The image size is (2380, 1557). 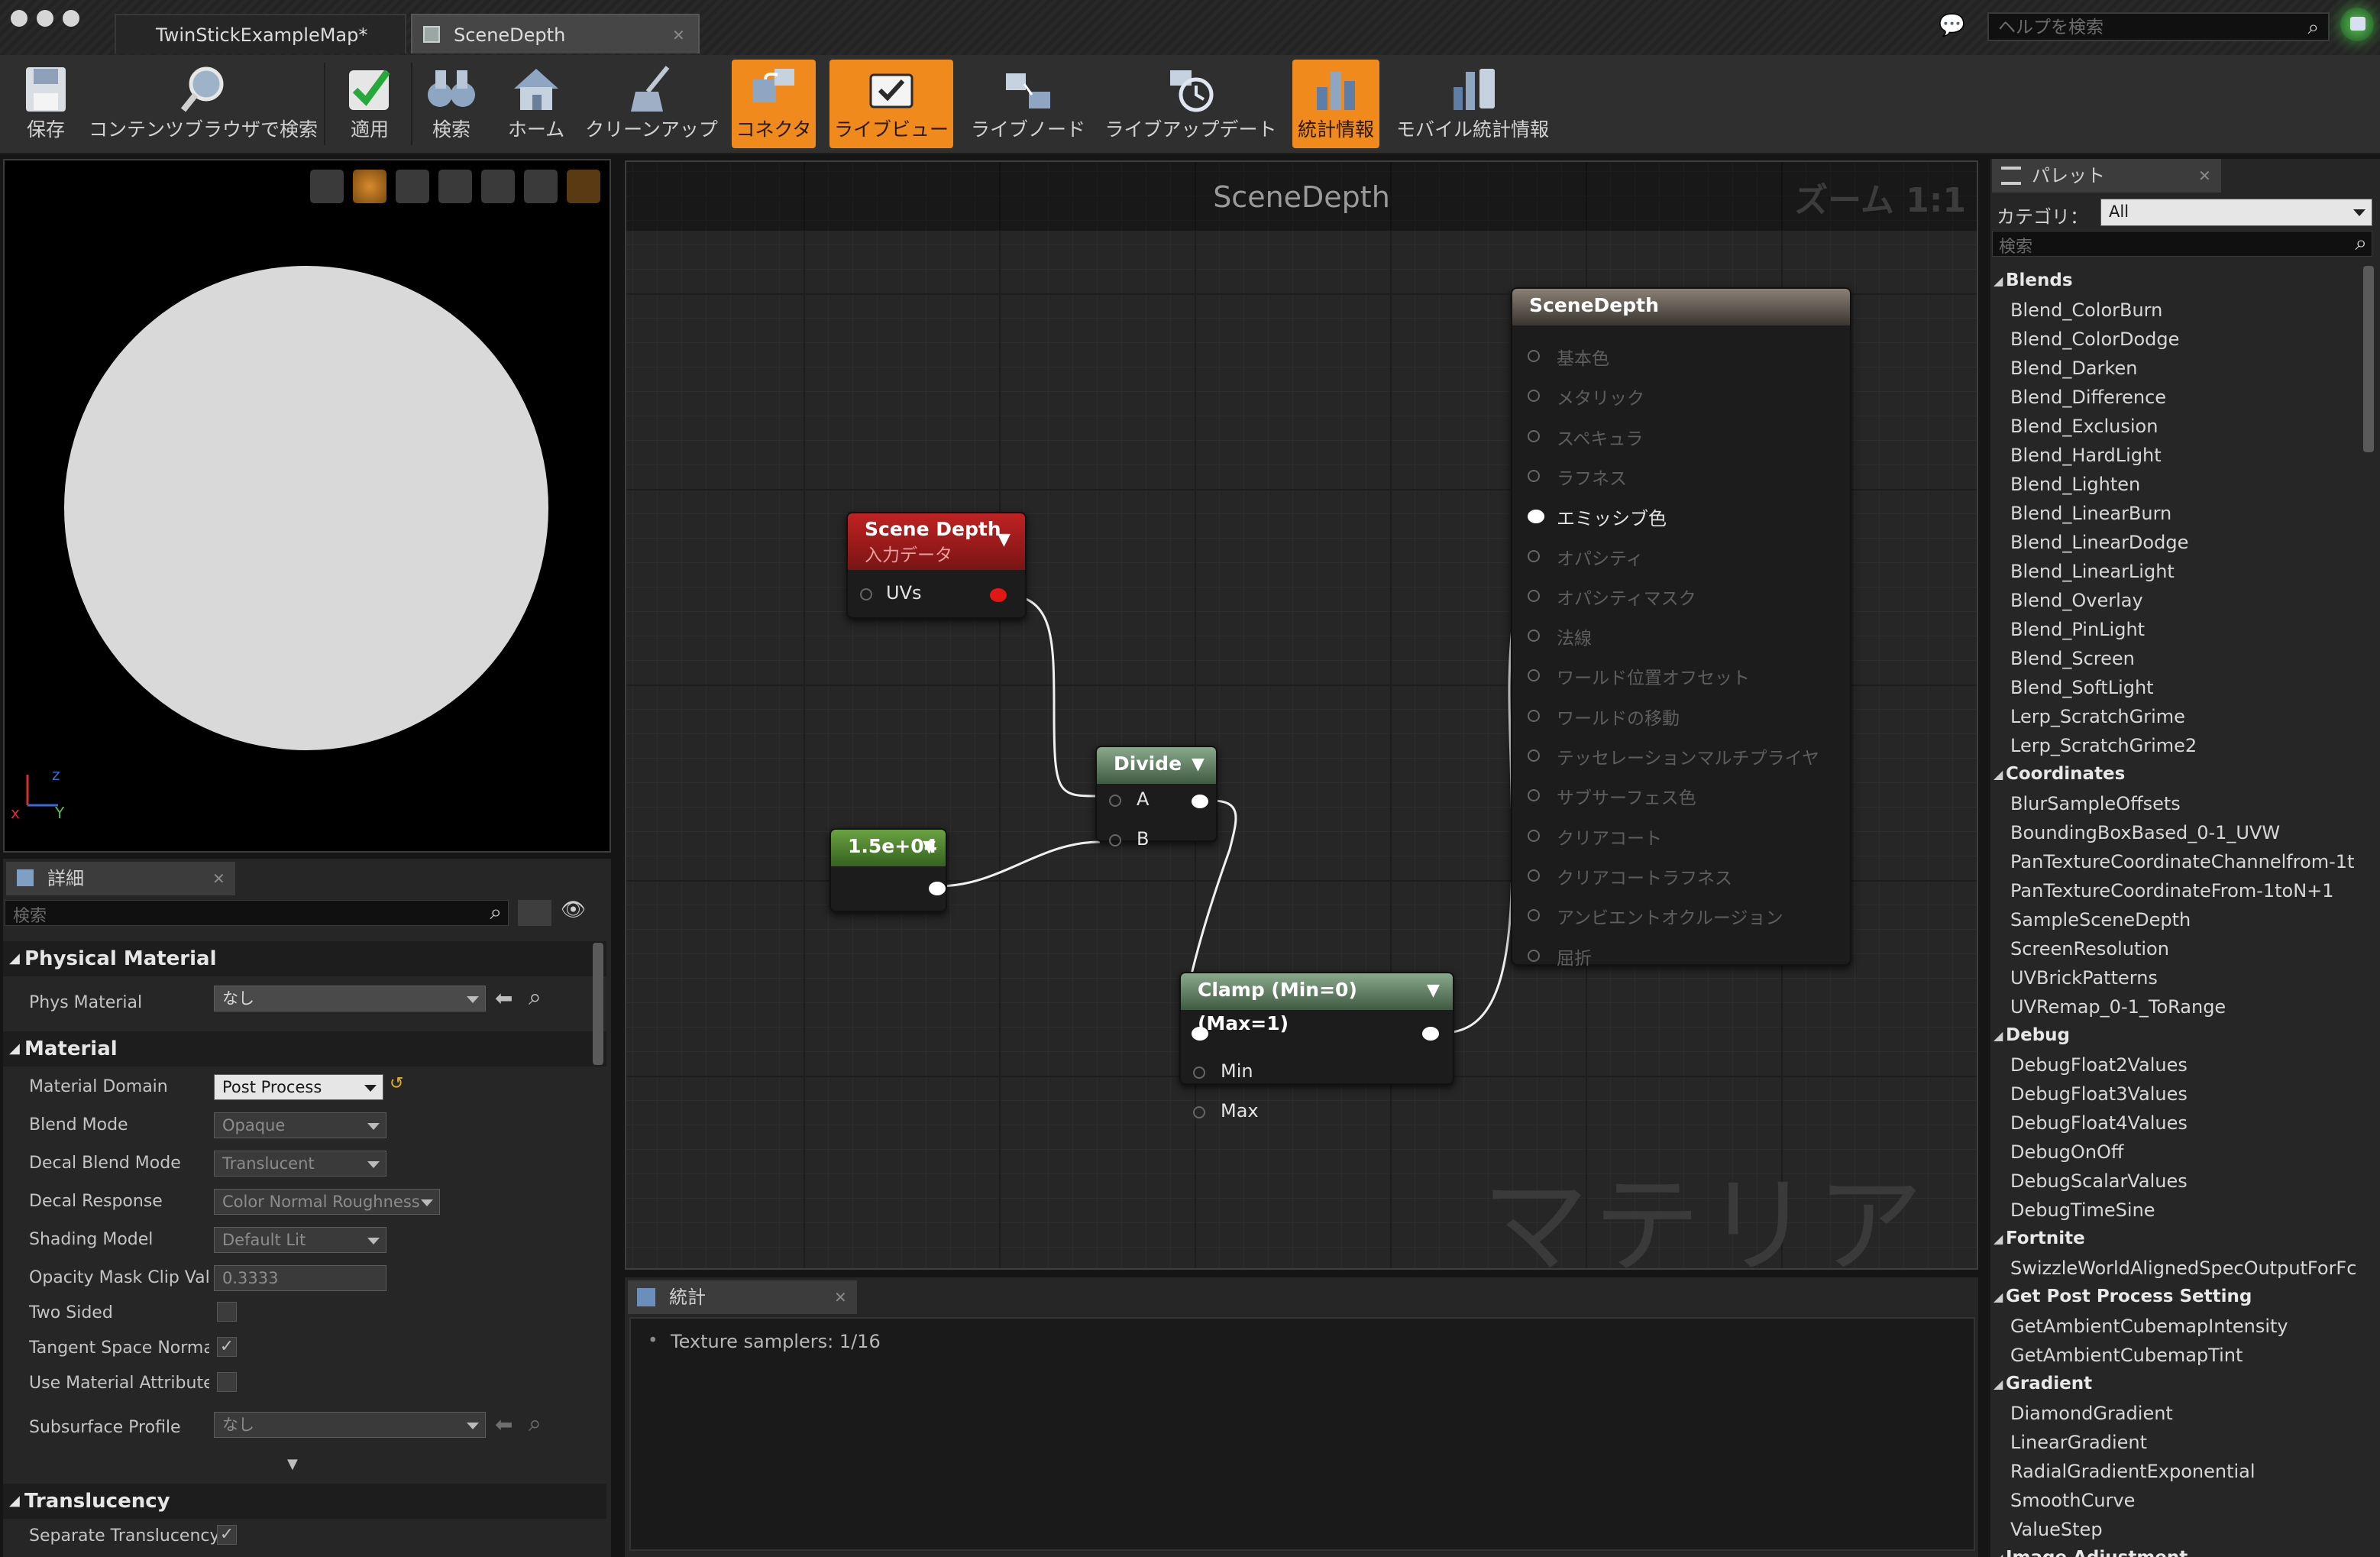 What do you see at coordinates (369, 104) in the screenshot?
I see `apply-button: 適用` at bounding box center [369, 104].